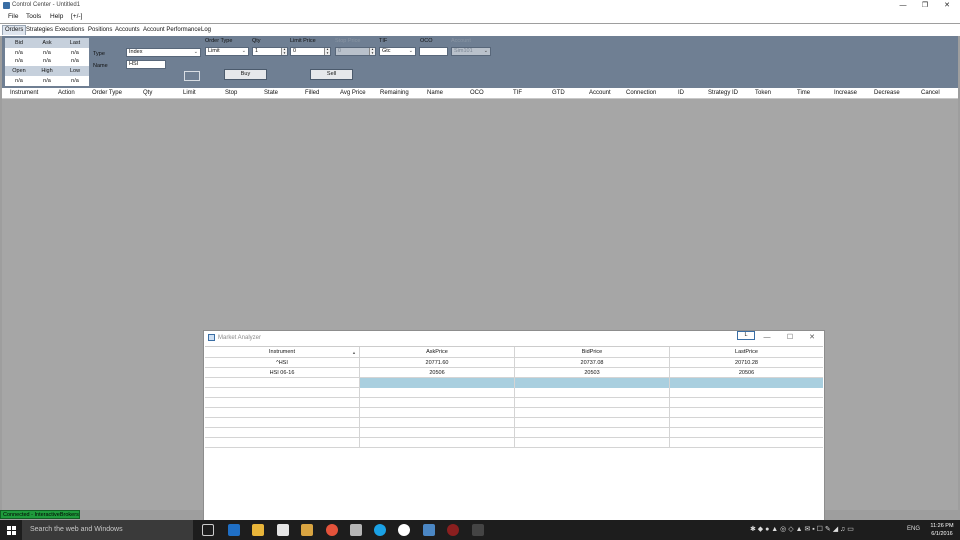 Image resolution: width=960 pixels, height=540 pixels. What do you see at coordinates (746, 335) in the screenshot?
I see `link-button: L` at bounding box center [746, 335].